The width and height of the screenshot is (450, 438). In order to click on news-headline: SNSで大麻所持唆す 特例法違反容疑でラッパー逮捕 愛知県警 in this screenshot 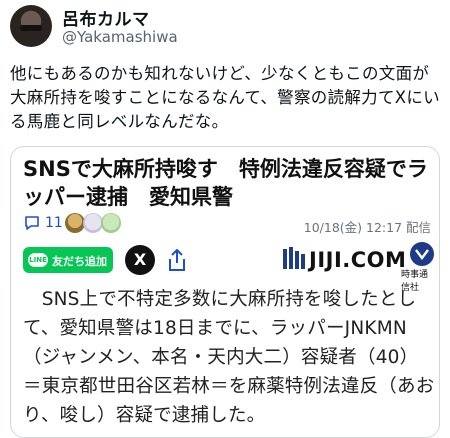, I will do `click(225, 183)`.